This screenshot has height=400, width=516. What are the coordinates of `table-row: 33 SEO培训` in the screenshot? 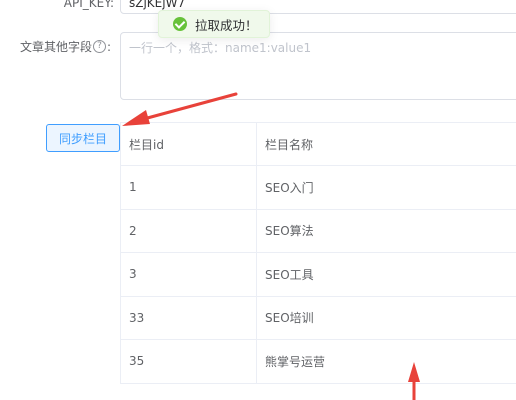 It's located at (318, 318).